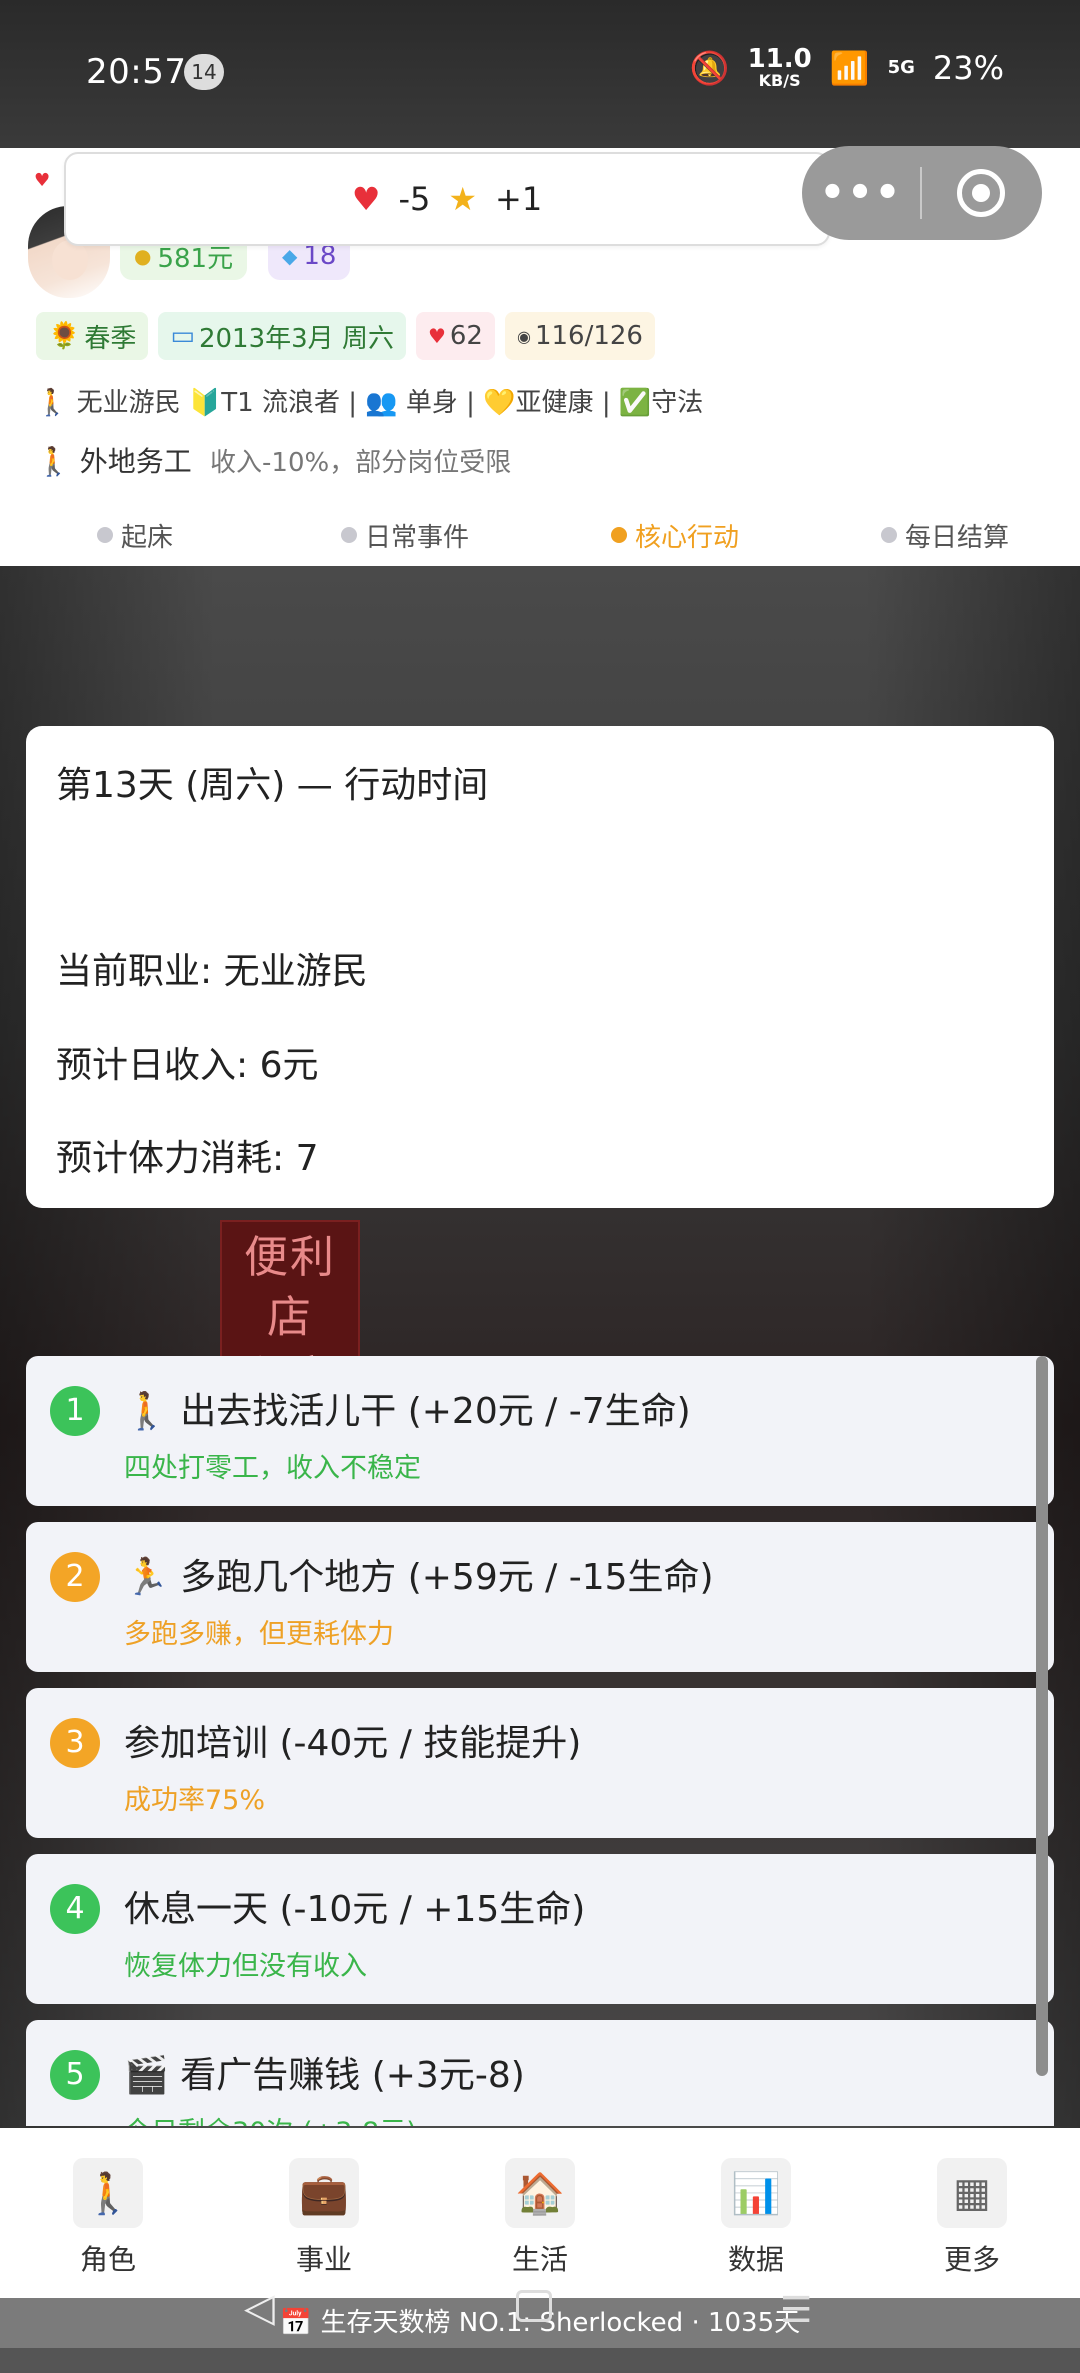 The height and width of the screenshot is (2373, 1080). Describe the element at coordinates (370, 403) in the screenshot. I see `status-summary: 🚶 无业游民 🔰T1 流浪者 | 👥 单身 | 💛亚健康 | ✅守法` at that location.